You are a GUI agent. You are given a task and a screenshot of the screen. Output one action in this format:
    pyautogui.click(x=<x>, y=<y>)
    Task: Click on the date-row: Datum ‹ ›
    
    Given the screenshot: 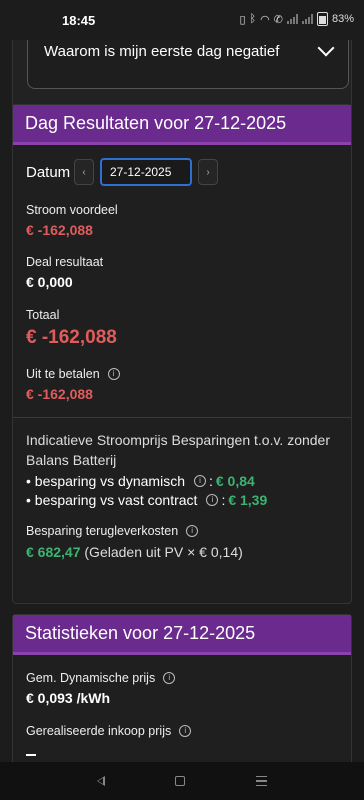 What is the action you would take?
    pyautogui.click(x=182, y=172)
    